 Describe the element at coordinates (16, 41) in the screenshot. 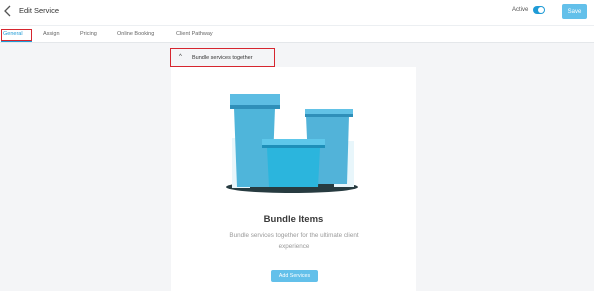

I see `active-tab-indicator` at that location.